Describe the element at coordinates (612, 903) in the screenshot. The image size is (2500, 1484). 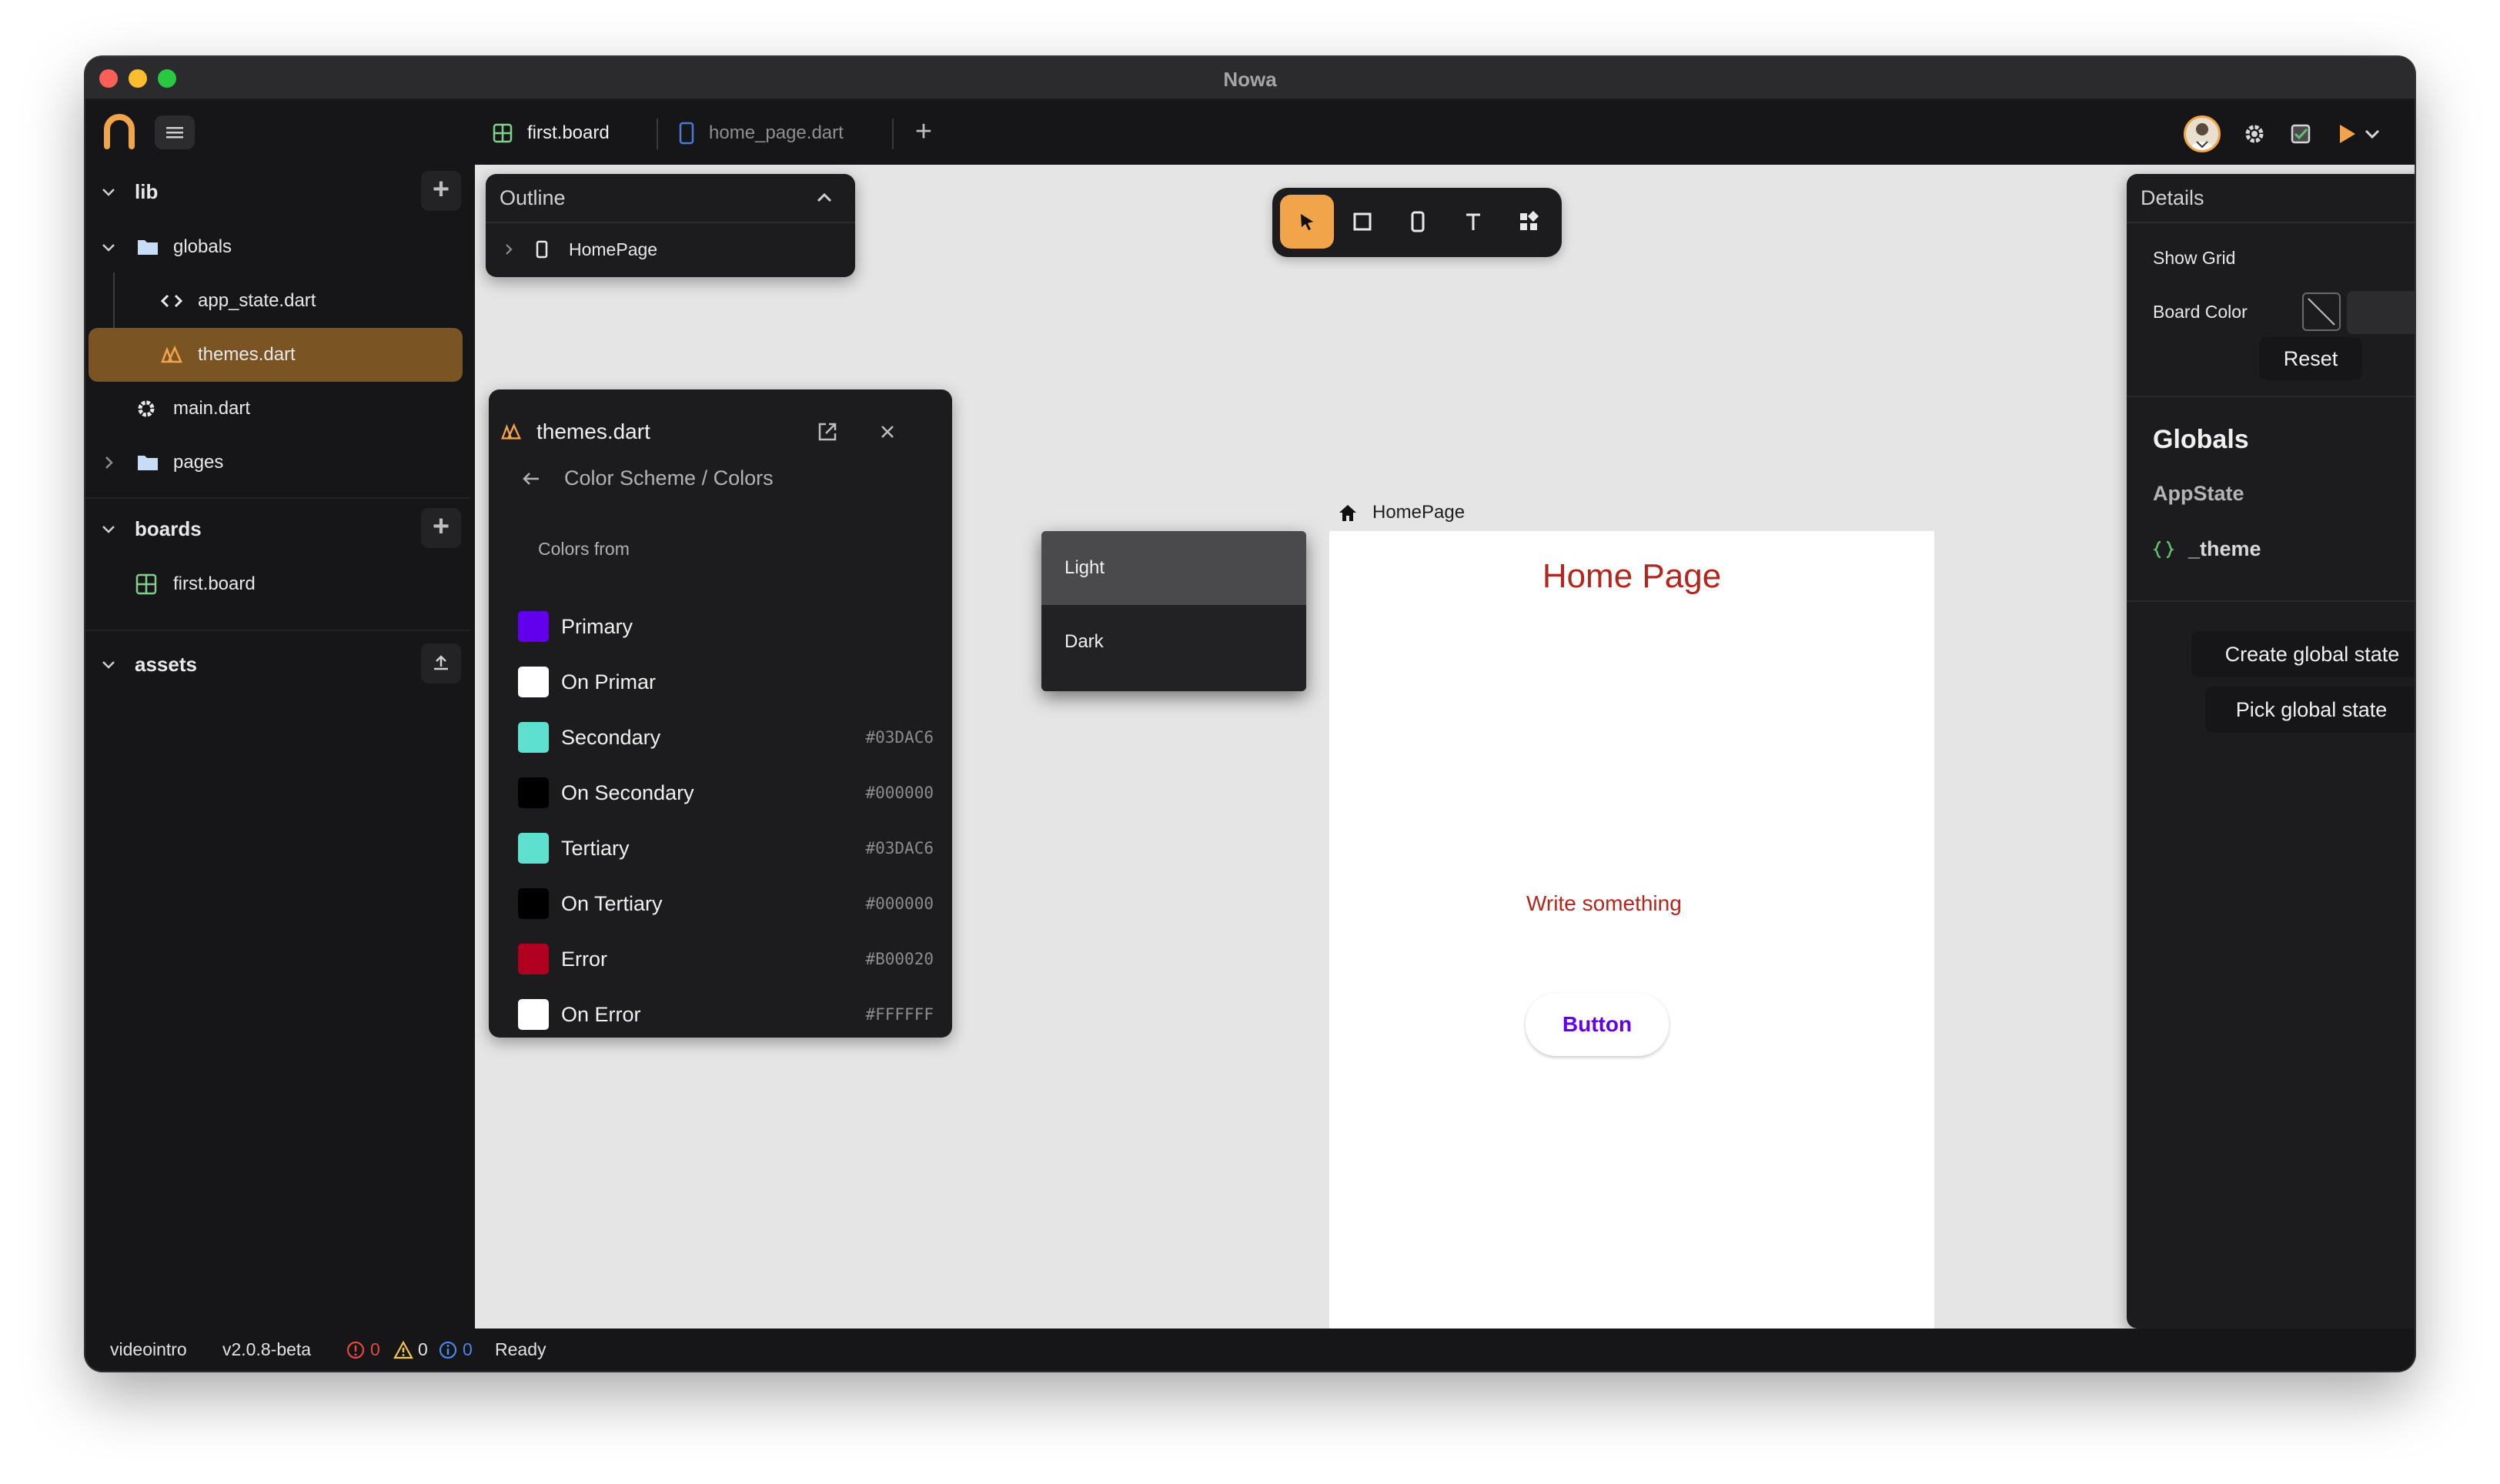
I see `color-name: On Tertiary` at that location.